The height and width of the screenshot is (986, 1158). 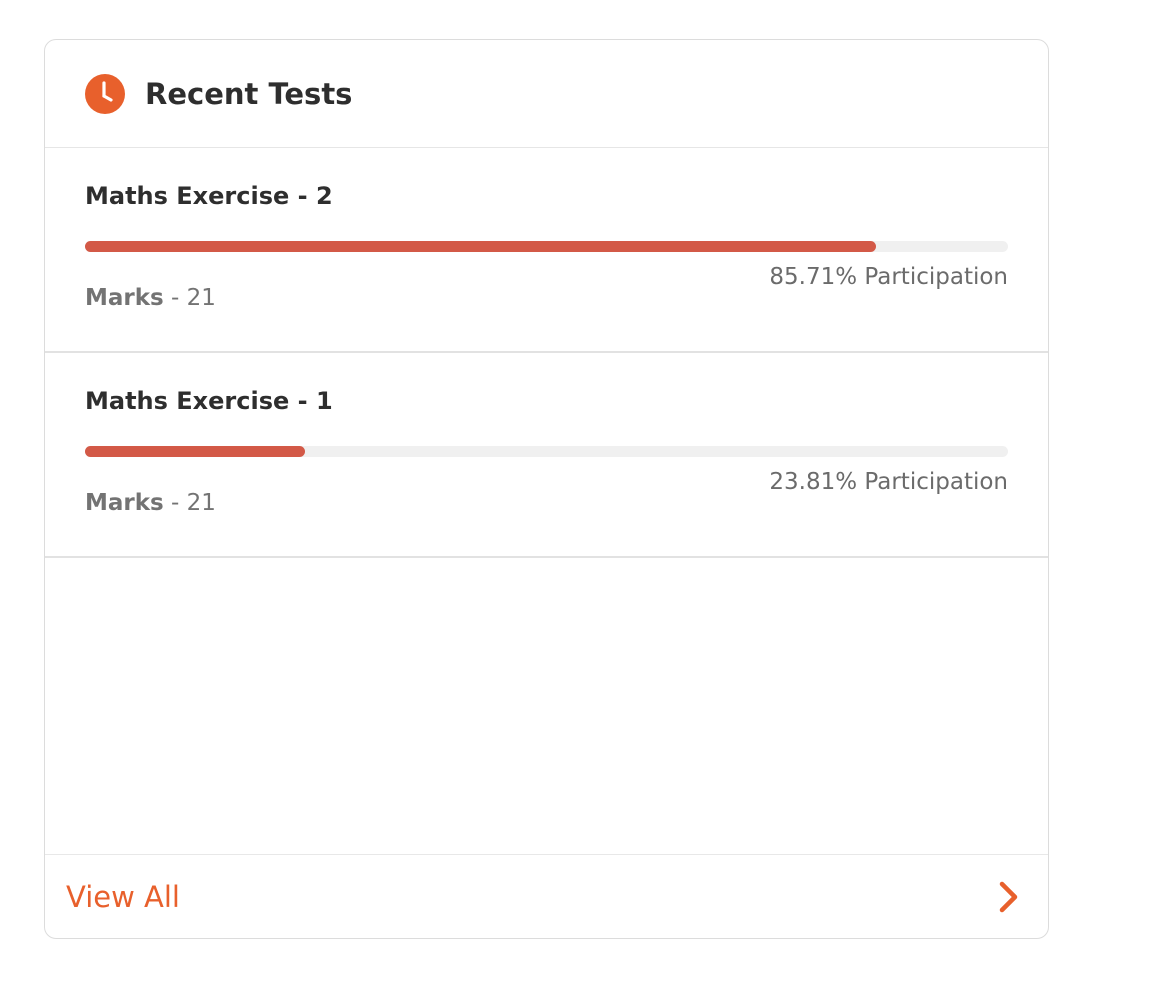 What do you see at coordinates (123, 897) in the screenshot?
I see `view-all-label: View All` at bounding box center [123, 897].